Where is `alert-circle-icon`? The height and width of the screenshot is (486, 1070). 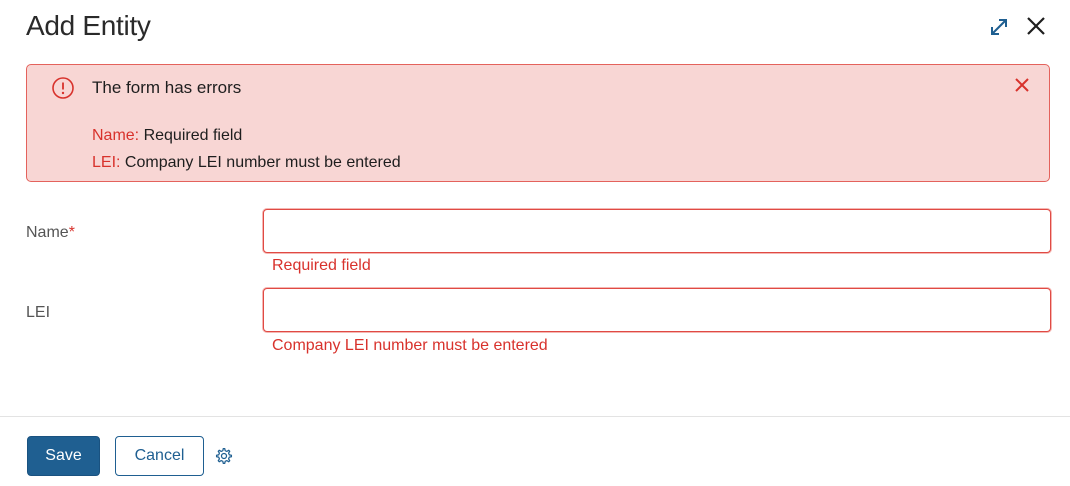 alert-circle-icon is located at coordinates (63, 88).